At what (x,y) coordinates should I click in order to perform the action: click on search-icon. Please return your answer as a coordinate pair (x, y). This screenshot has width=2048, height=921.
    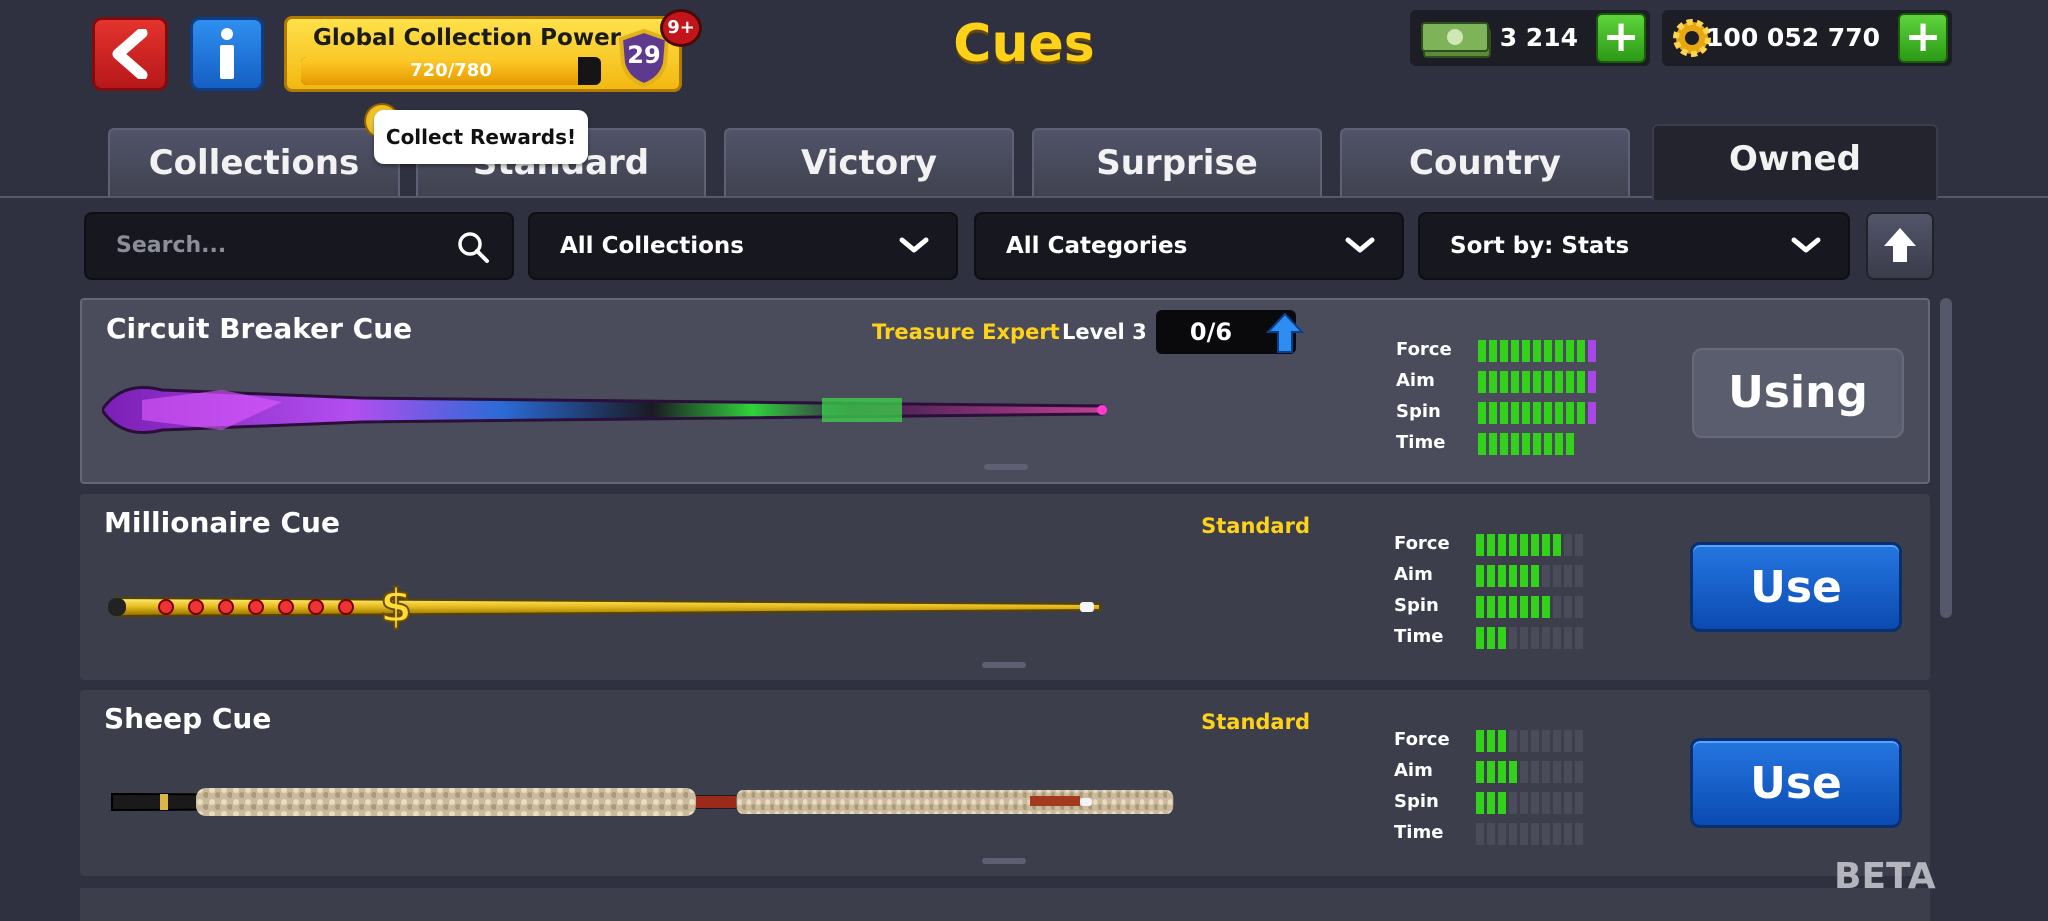
    Looking at the image, I should click on (473, 247).